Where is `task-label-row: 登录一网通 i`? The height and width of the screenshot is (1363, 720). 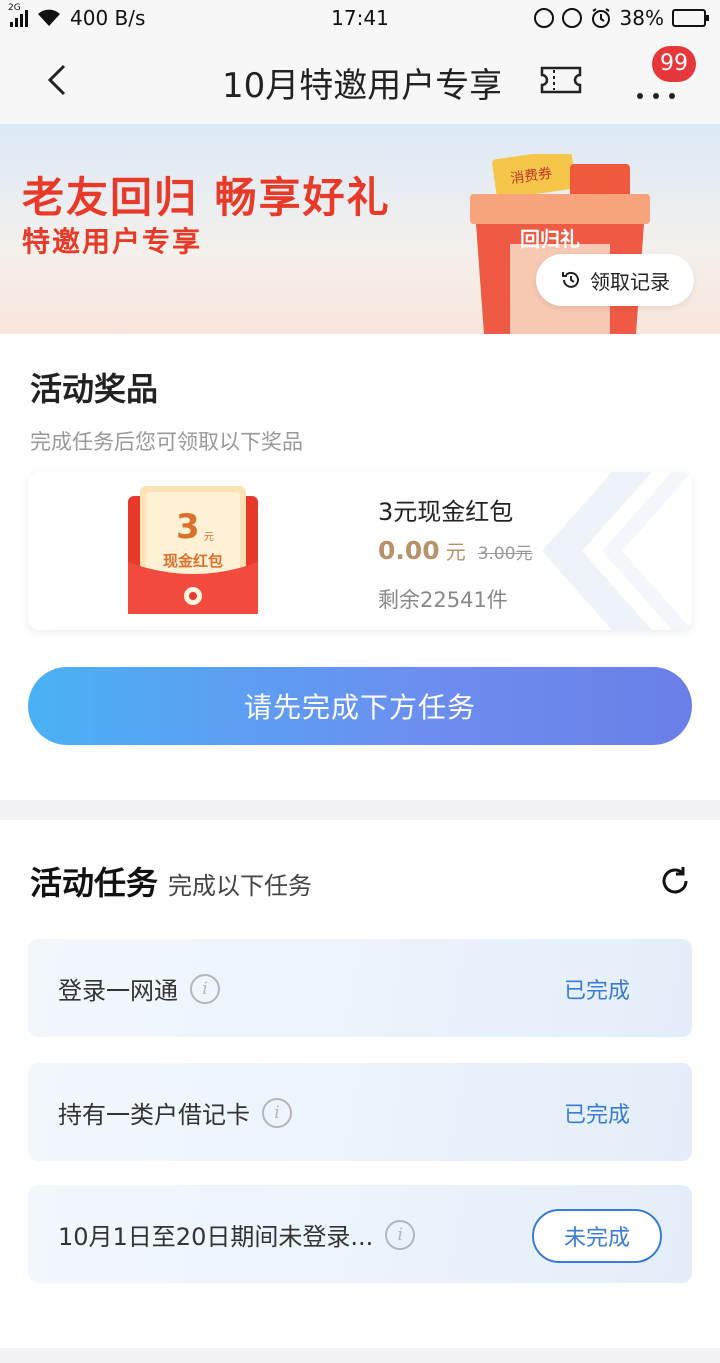
task-label-row: 登录一网通 i is located at coordinates (139, 988).